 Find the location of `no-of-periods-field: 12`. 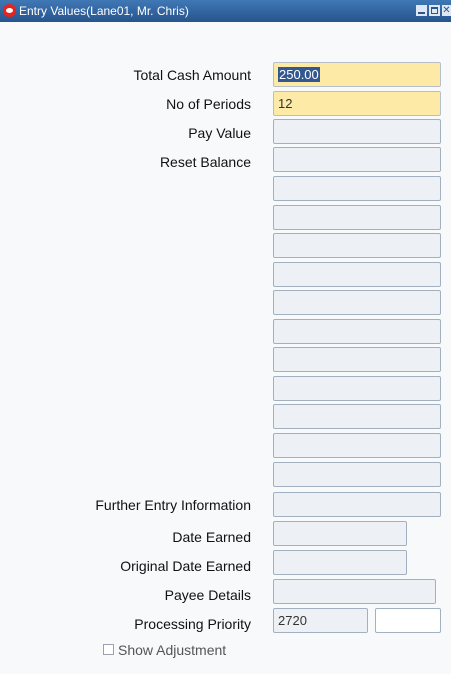

no-of-periods-field: 12 is located at coordinates (357, 103).